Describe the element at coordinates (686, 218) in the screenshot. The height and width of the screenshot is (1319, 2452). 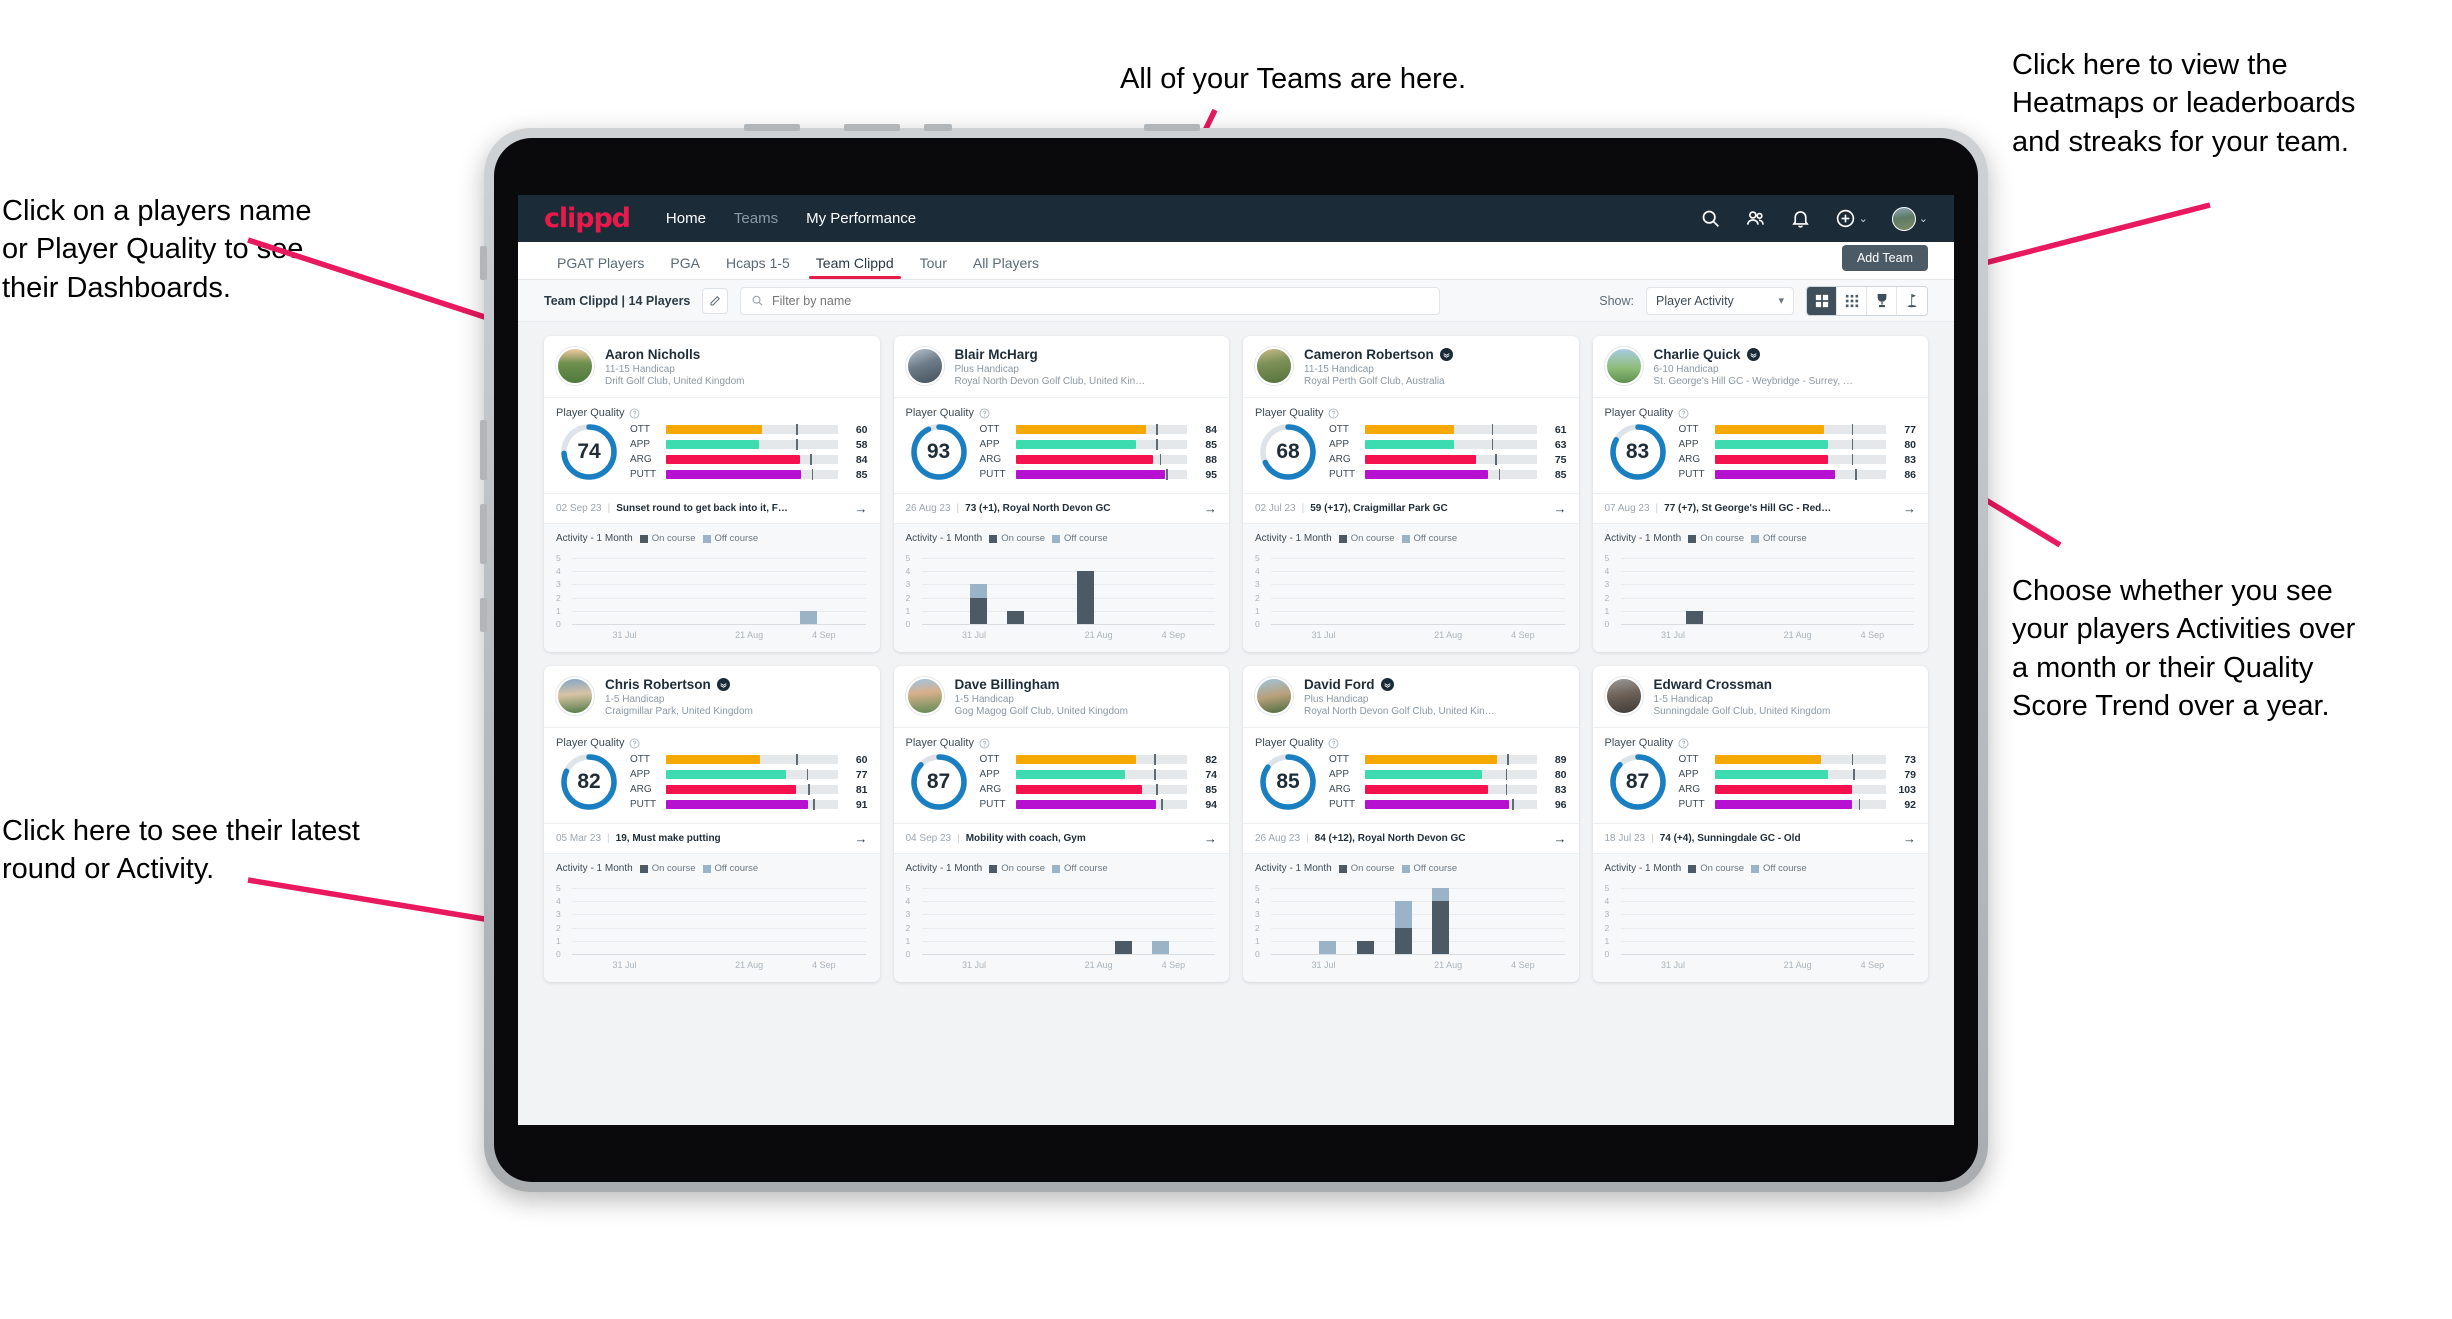
I see `nav-link-home: Home` at that location.